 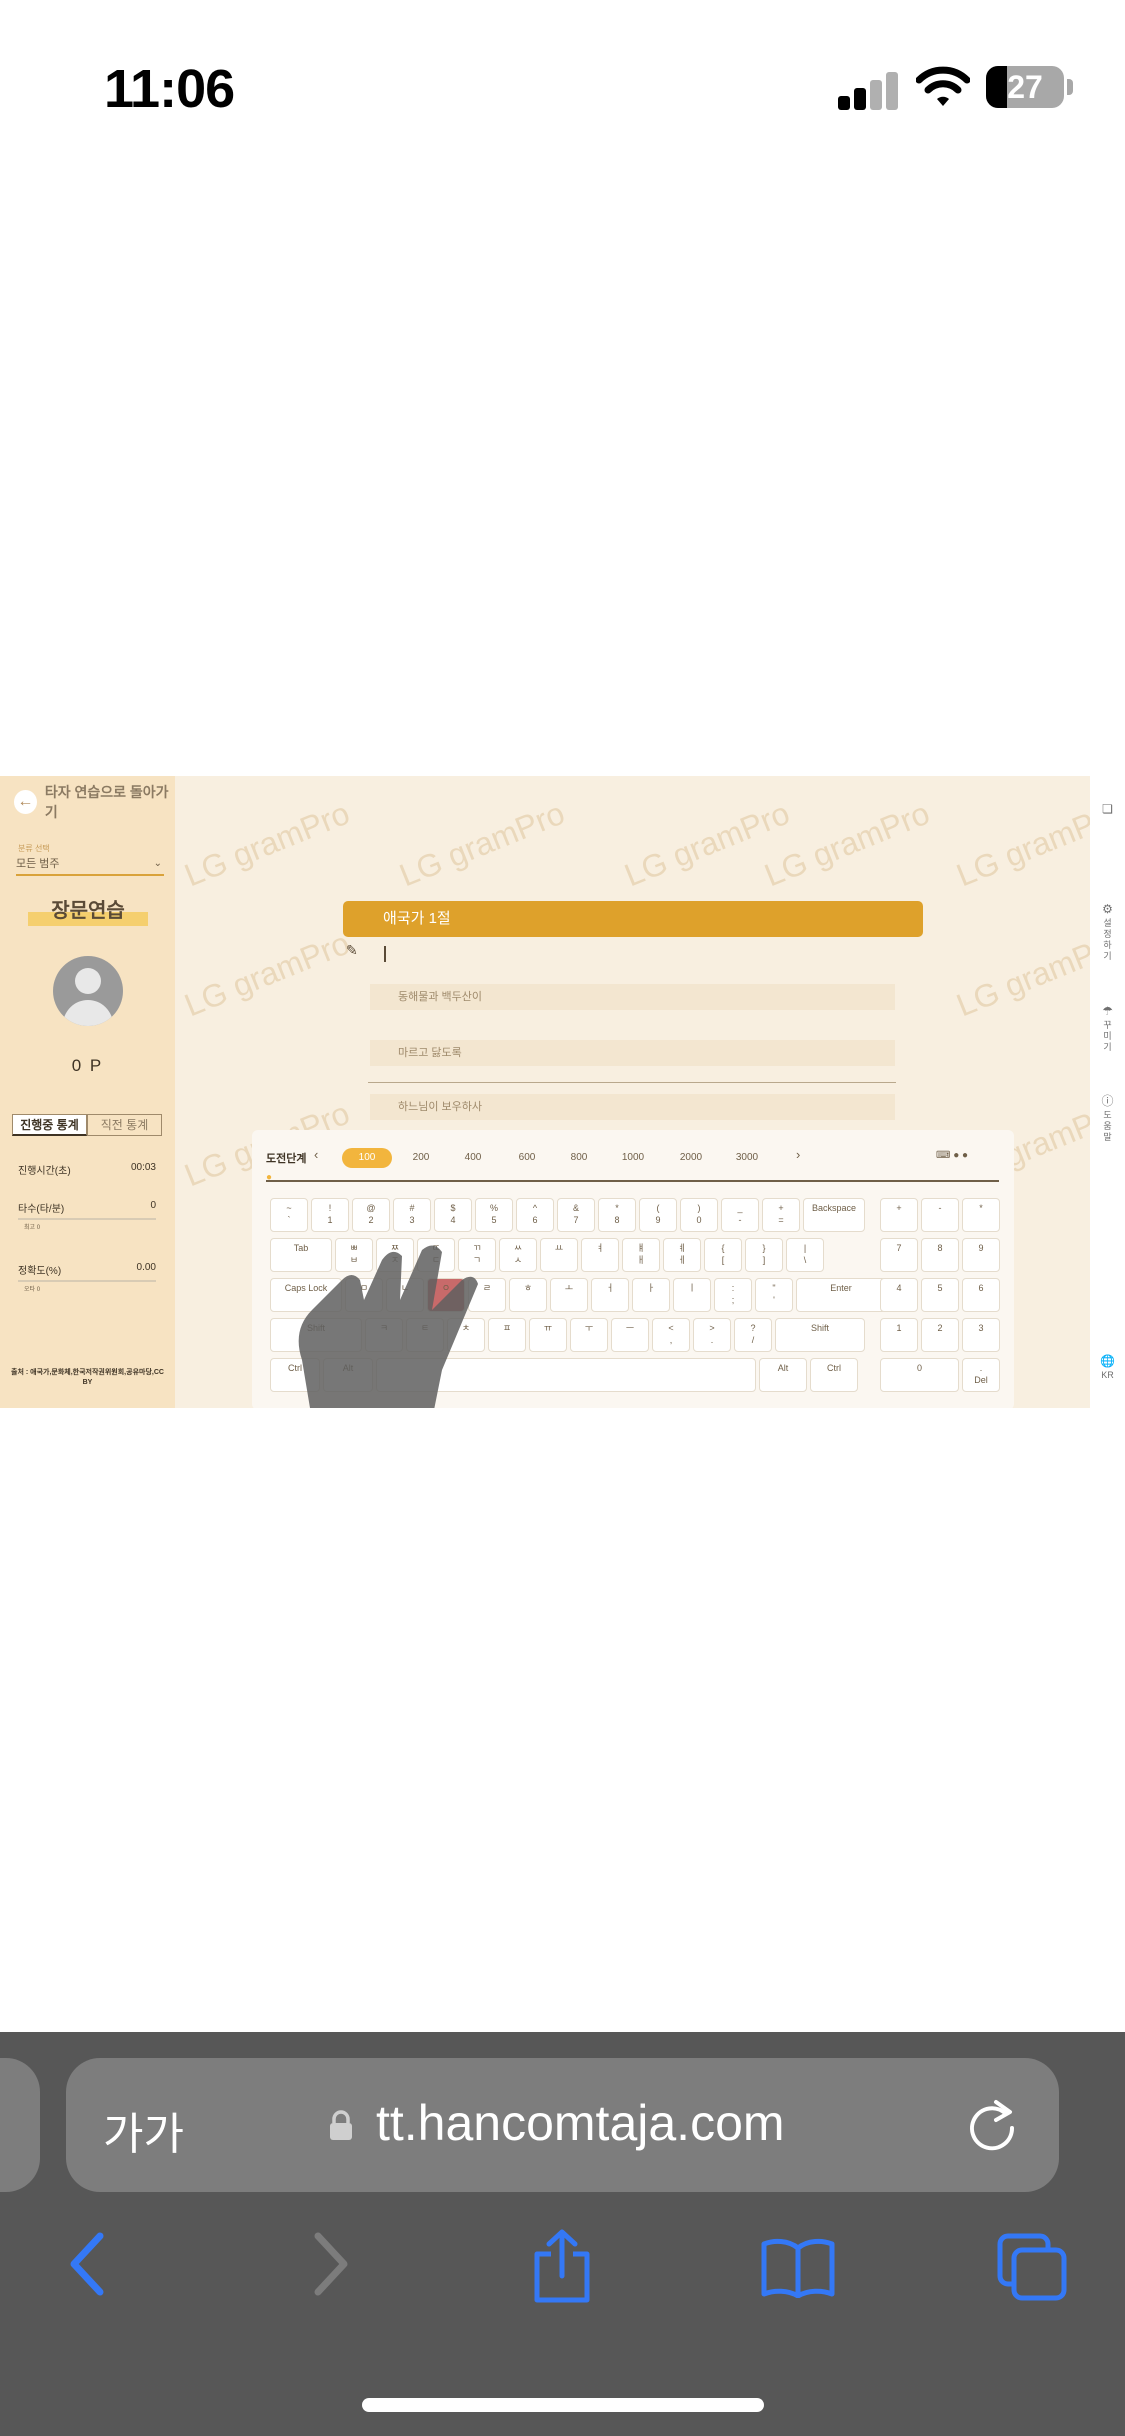 I want to click on key: #3, so click(x=412, y=1215).